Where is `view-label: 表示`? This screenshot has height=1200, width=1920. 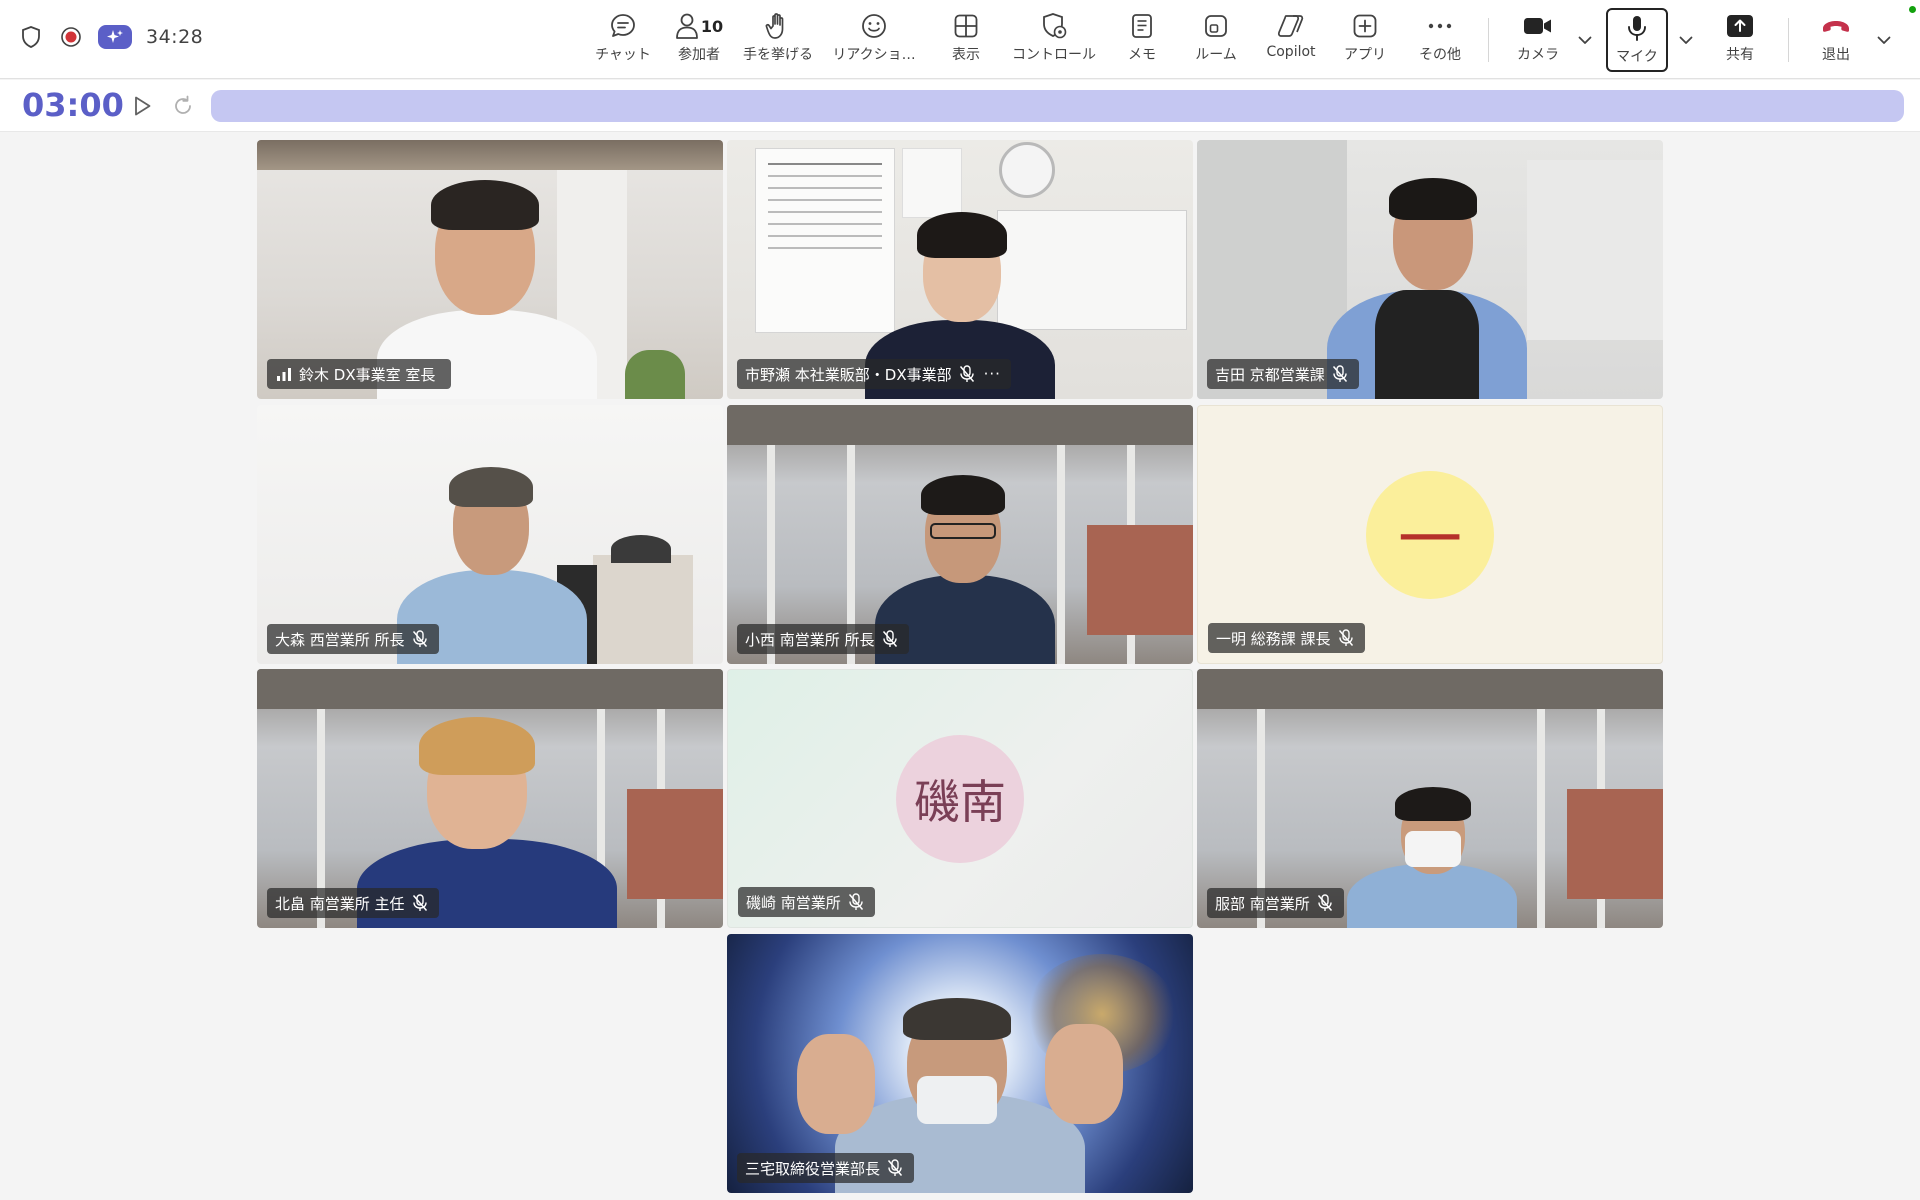 view-label: 表示 is located at coordinates (966, 55).